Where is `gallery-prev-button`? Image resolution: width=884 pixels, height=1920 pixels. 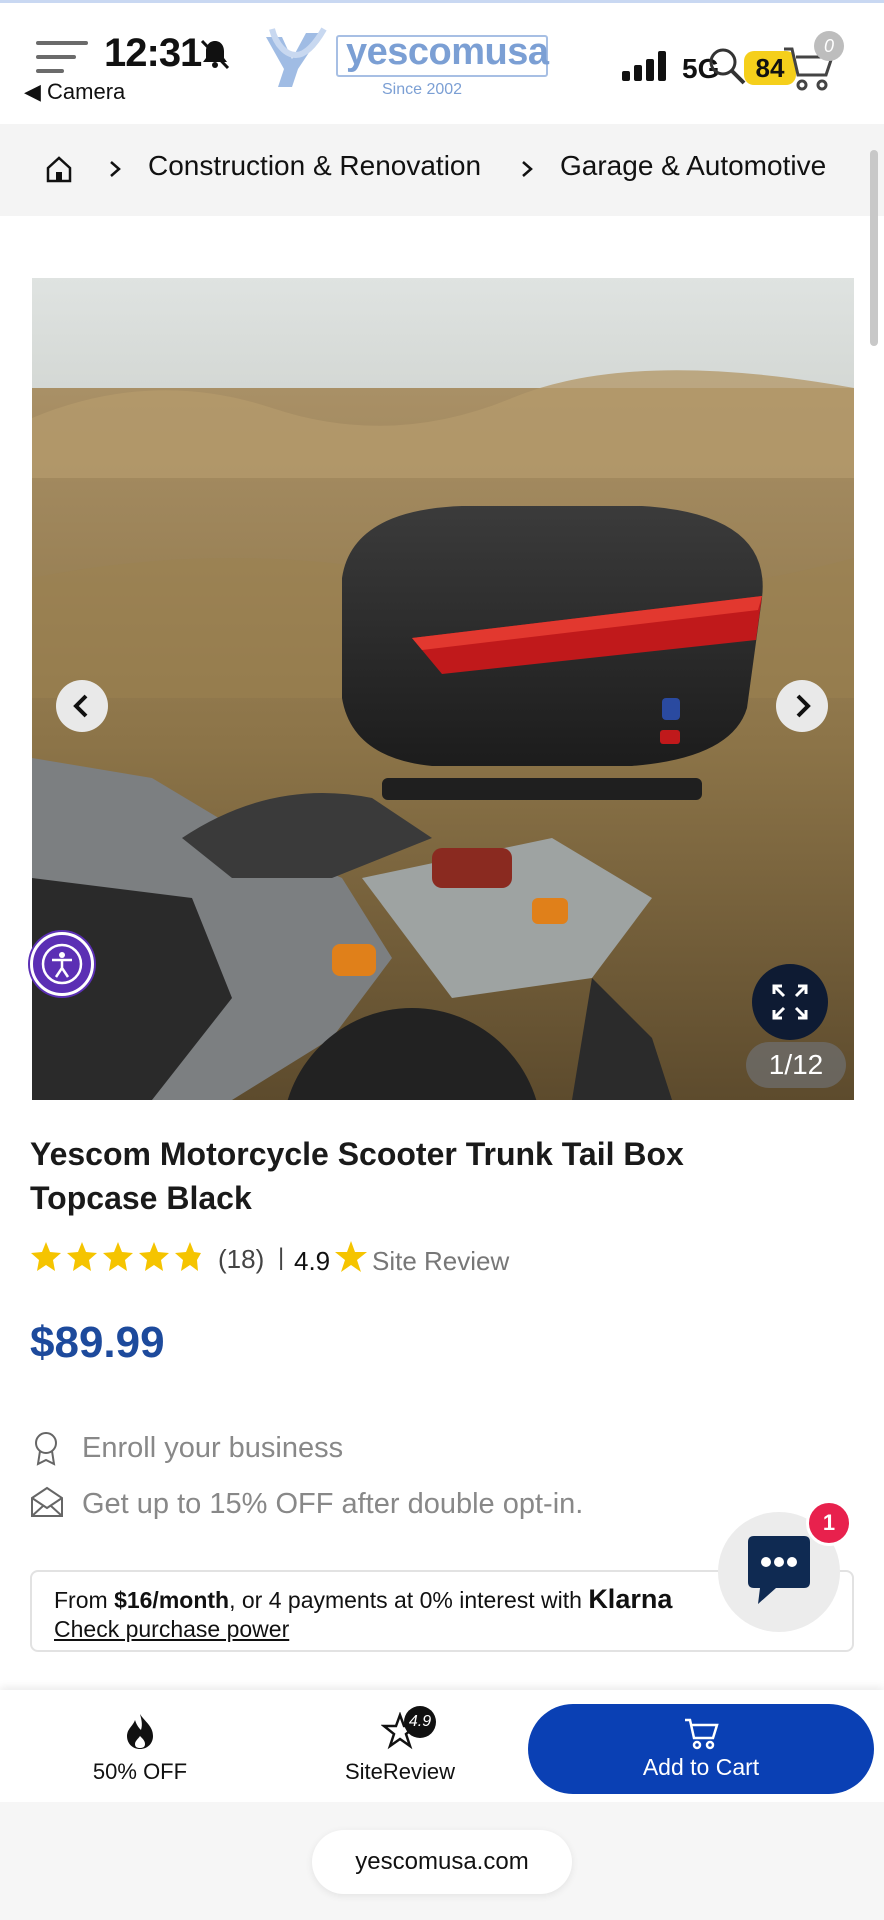
gallery-prev-button is located at coordinates (82, 706).